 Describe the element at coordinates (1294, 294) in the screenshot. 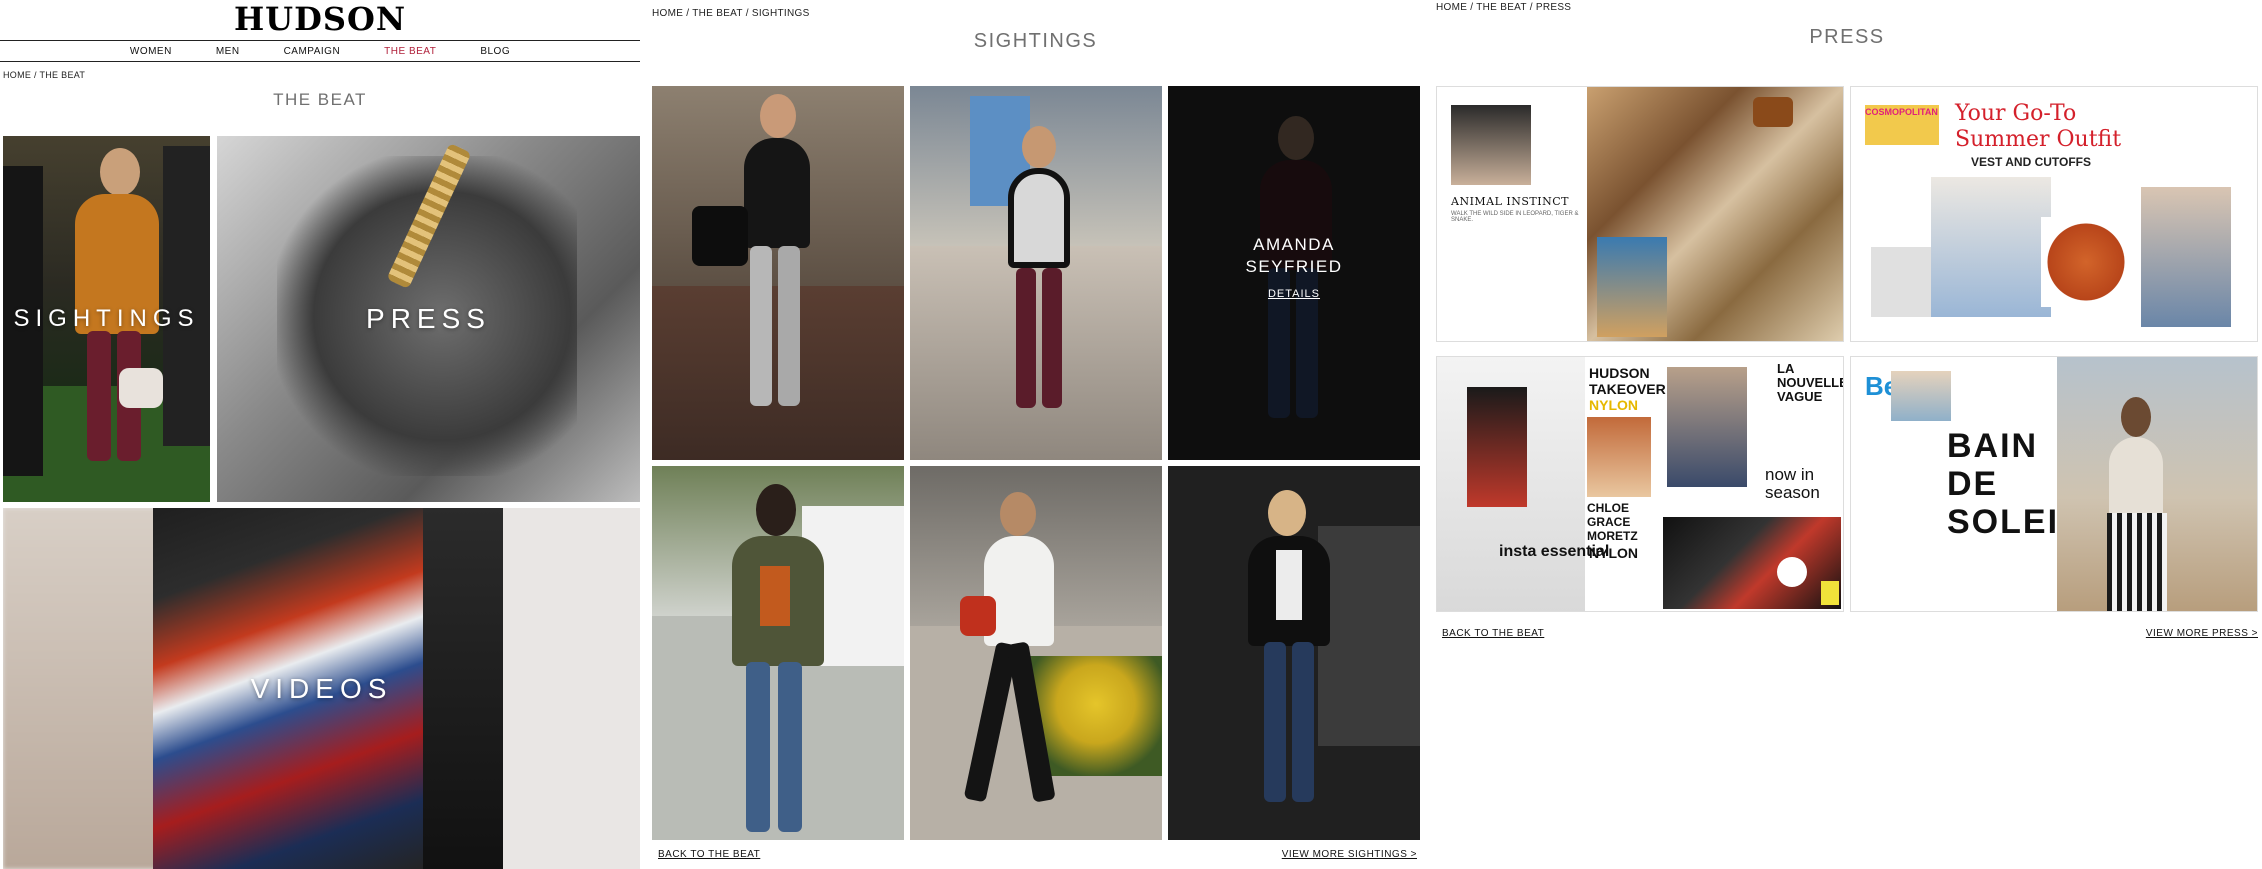

I see `details-link: DETAILS` at that location.